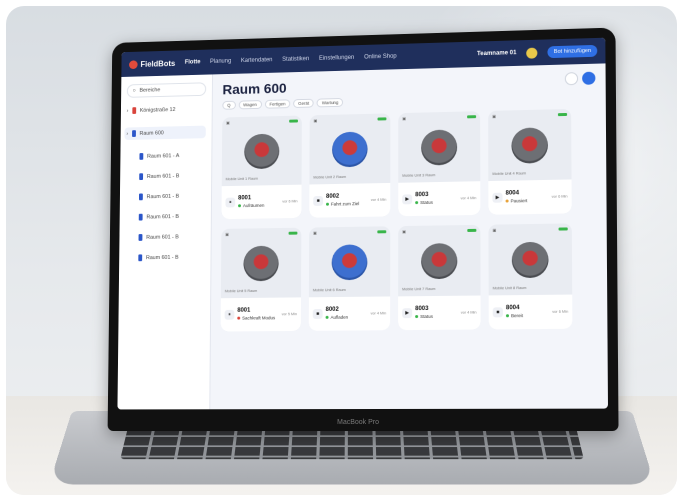 The width and height of the screenshot is (683, 501). What do you see at coordinates (349, 313) in the screenshot?
I see `robot-card-footer: ■ 8002 Aufladen vor 4 Min` at bounding box center [349, 313].